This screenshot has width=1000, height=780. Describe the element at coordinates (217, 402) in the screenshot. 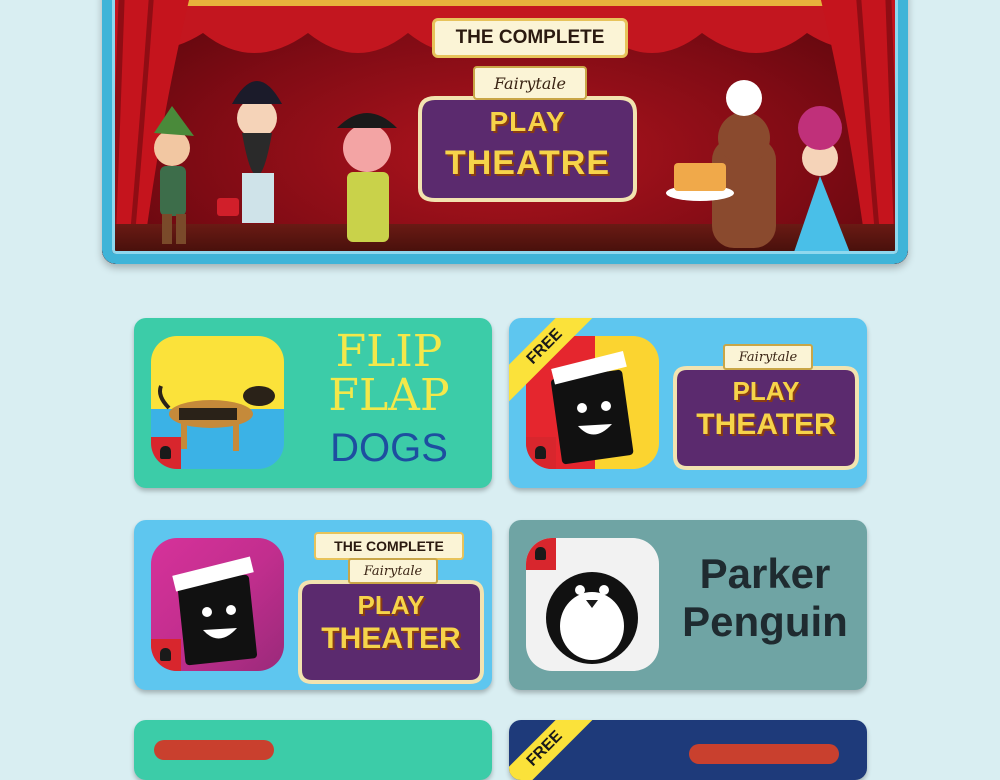

I see `dachshund-dog-icon` at that location.